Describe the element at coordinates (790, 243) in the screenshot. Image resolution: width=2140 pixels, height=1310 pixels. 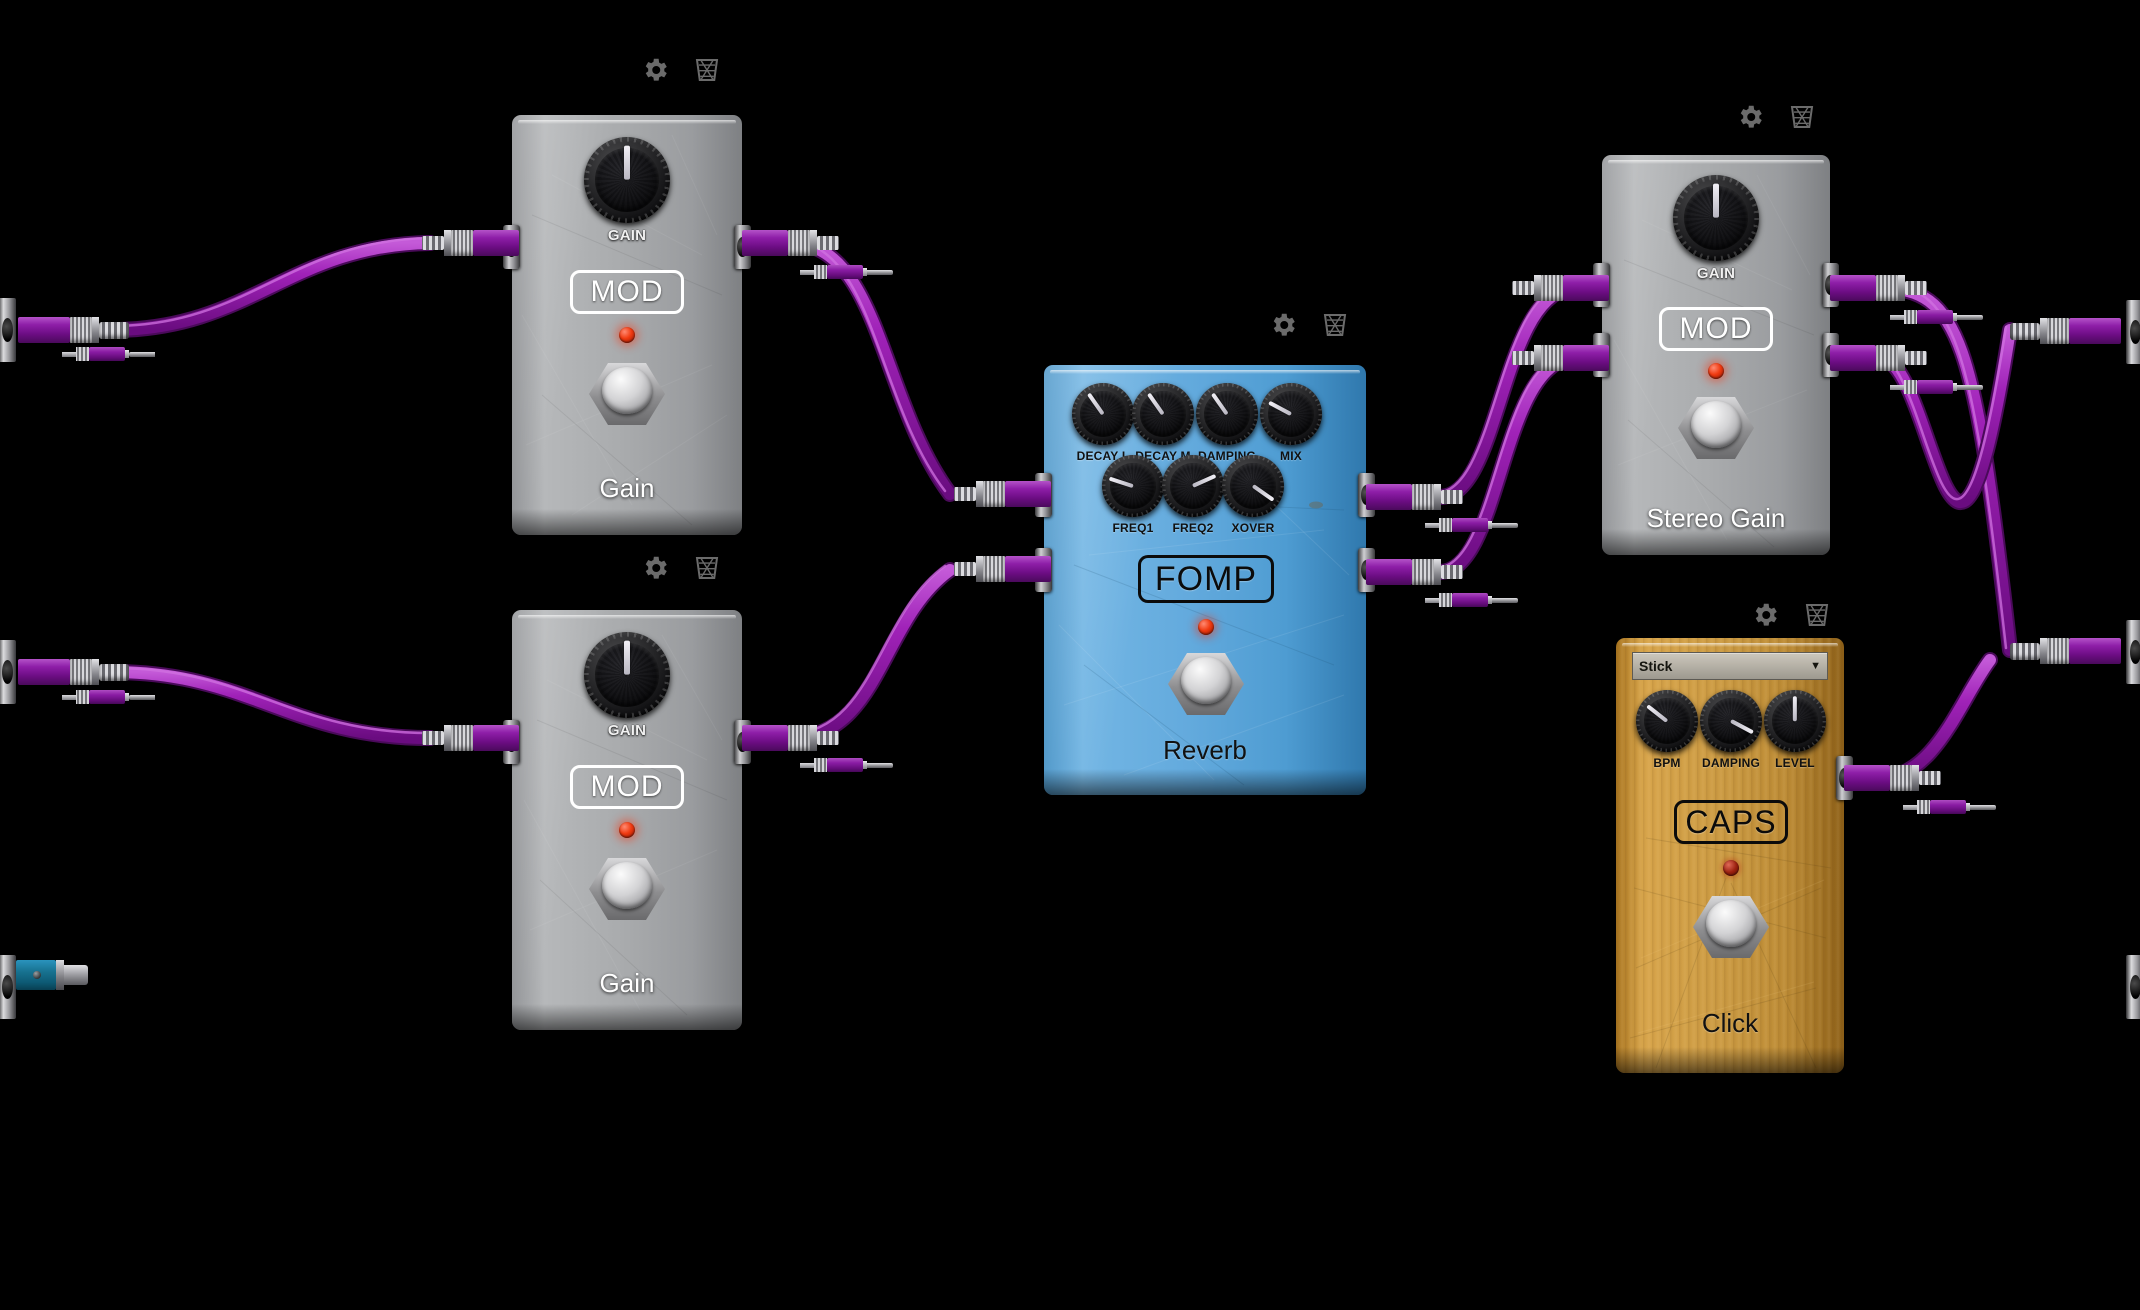
I see `plug-gain-1-out` at that location.